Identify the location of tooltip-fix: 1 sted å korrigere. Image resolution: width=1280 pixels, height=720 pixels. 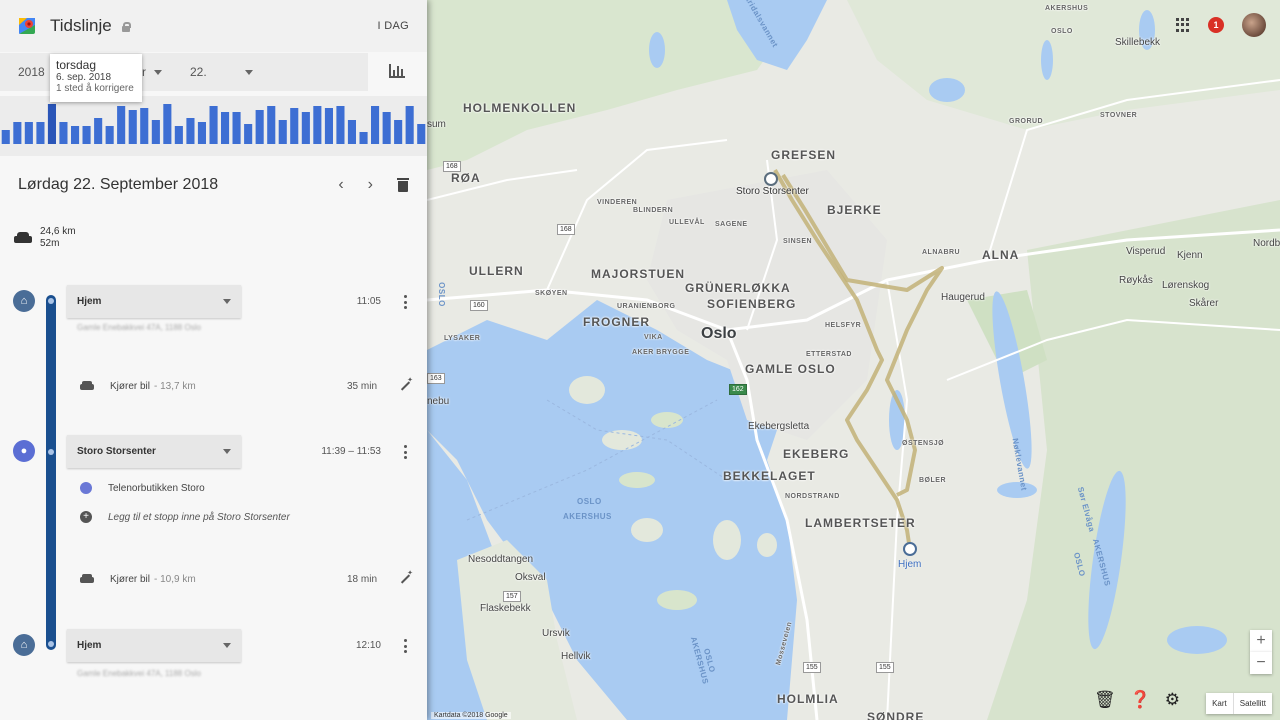
(95, 88).